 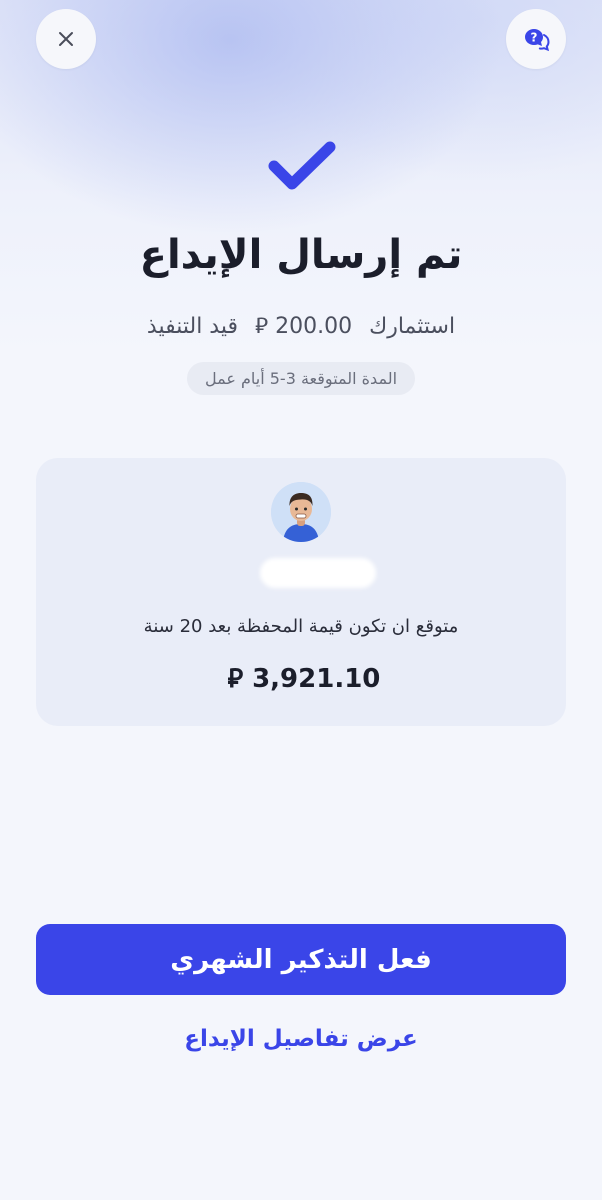 What do you see at coordinates (301, 959) in the screenshot?
I see `monthly-reminder-button: فعل التذكير الشهري` at bounding box center [301, 959].